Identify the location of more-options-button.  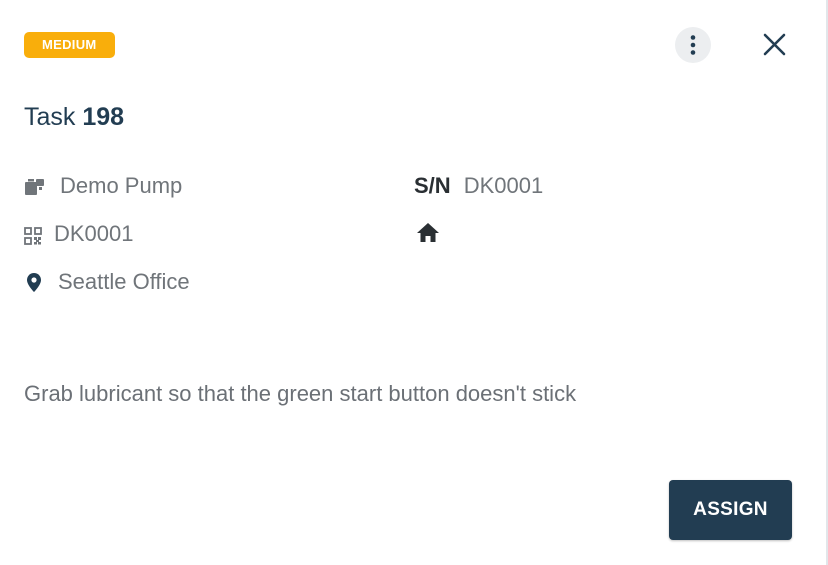
(693, 45).